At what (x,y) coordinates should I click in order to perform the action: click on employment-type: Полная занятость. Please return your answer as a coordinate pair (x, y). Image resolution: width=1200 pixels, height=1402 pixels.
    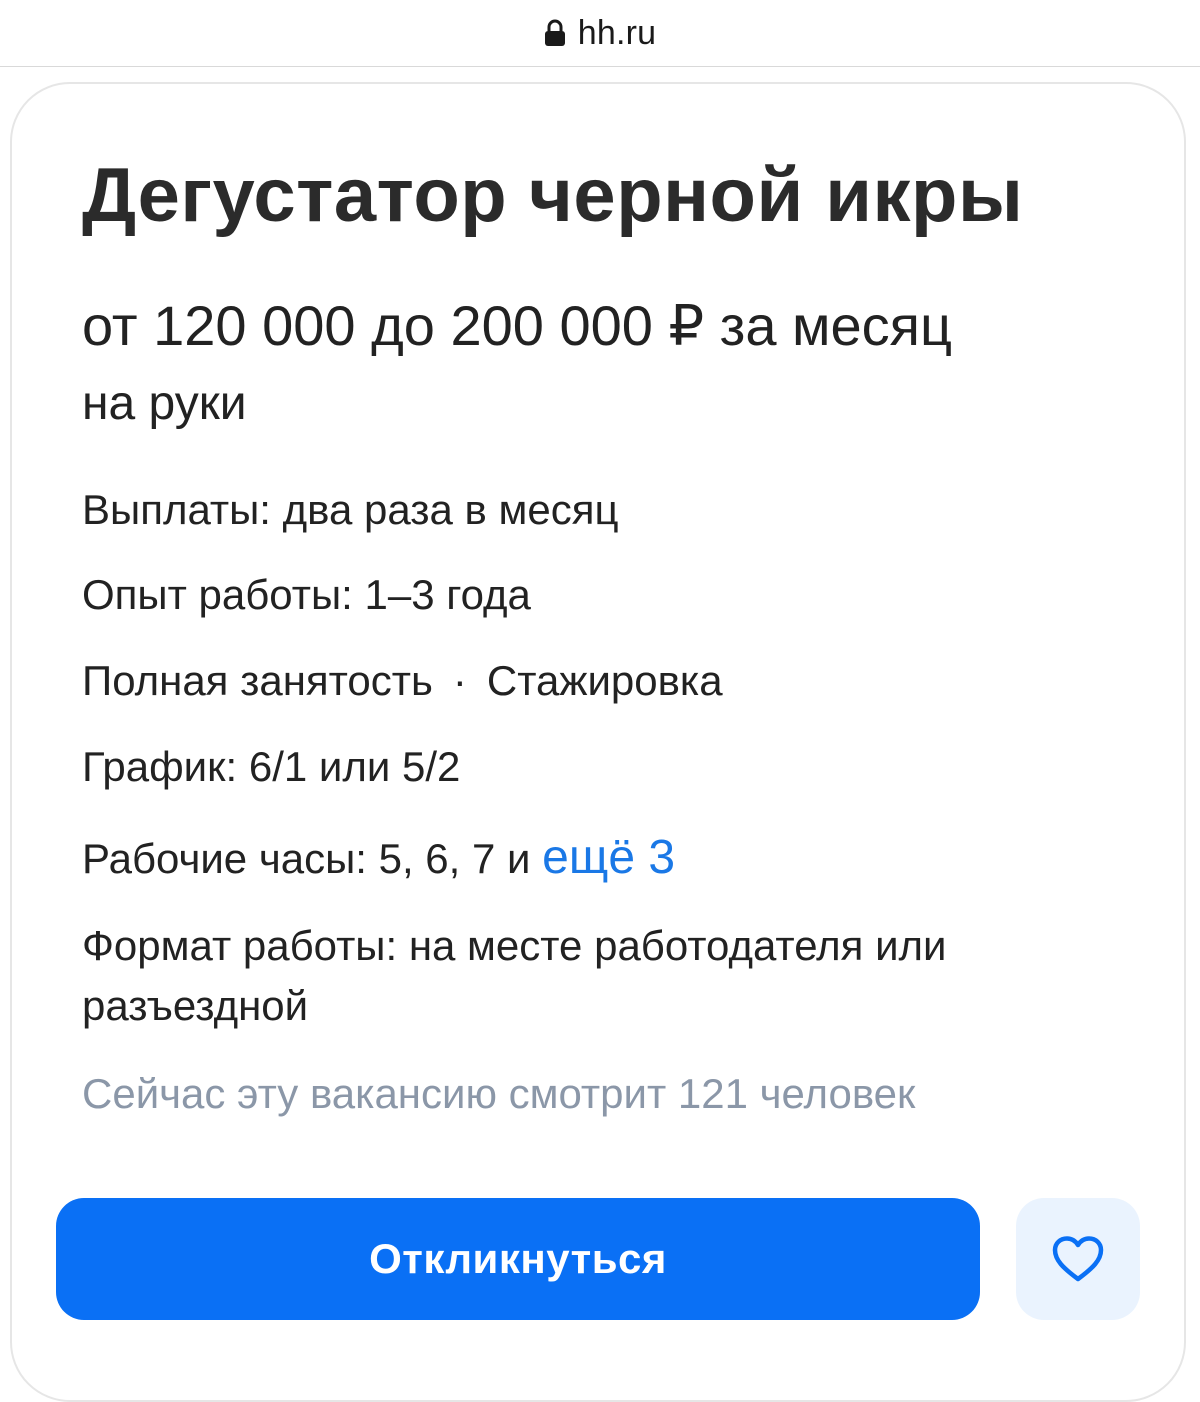
    Looking at the image, I should click on (257, 680).